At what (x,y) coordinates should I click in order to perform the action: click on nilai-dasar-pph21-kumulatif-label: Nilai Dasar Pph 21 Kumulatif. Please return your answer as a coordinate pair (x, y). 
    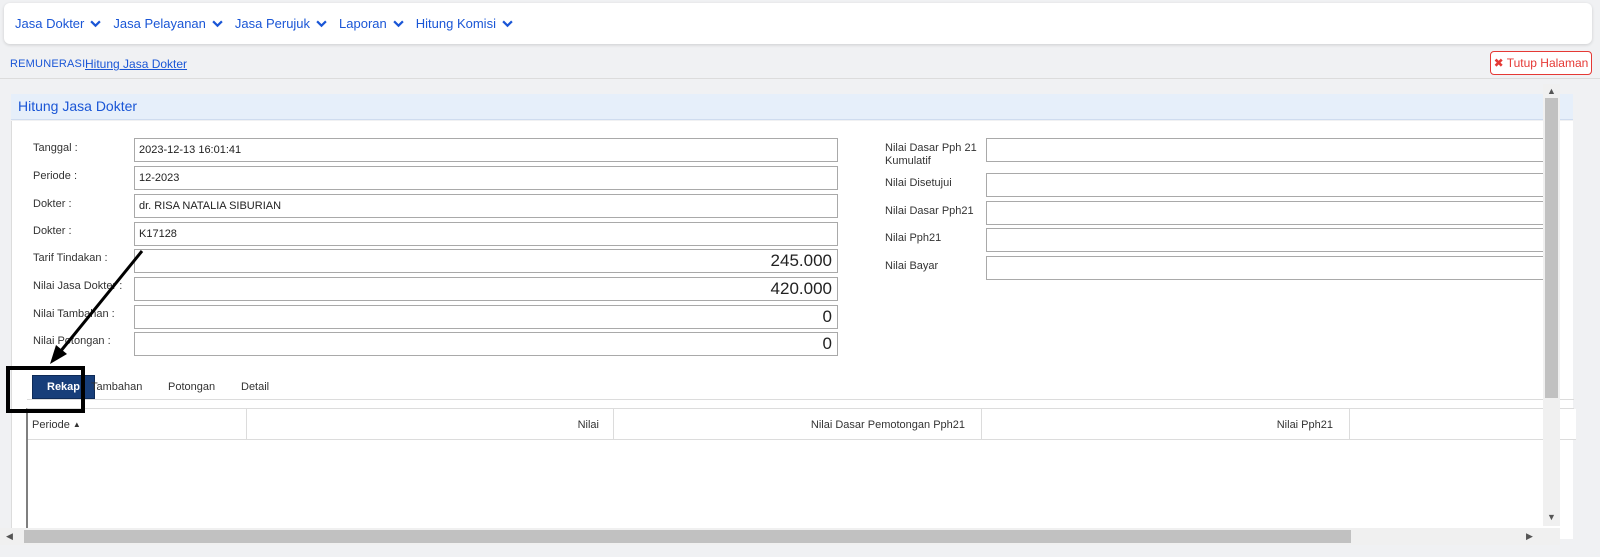
    Looking at the image, I should click on (931, 155).